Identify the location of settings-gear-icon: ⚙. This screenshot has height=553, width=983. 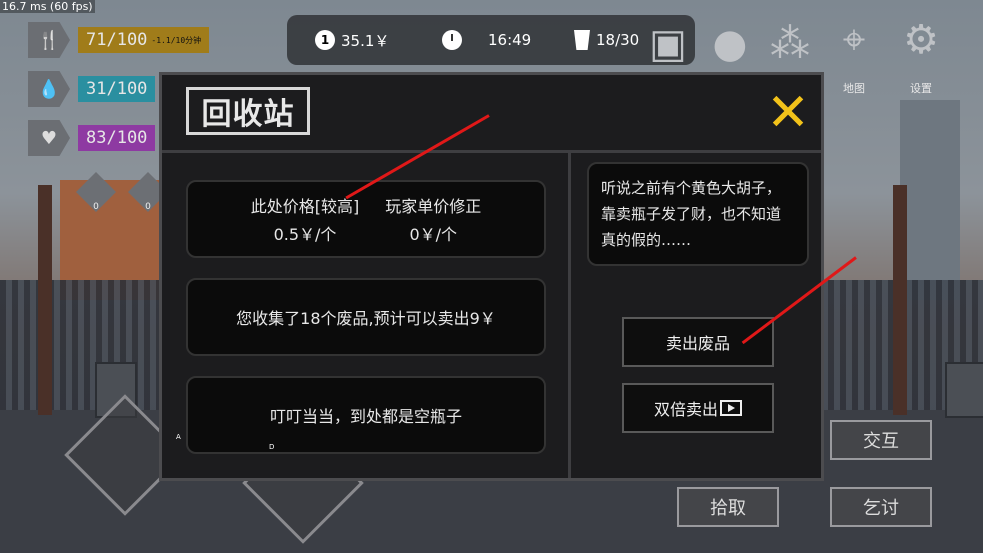
(921, 40).